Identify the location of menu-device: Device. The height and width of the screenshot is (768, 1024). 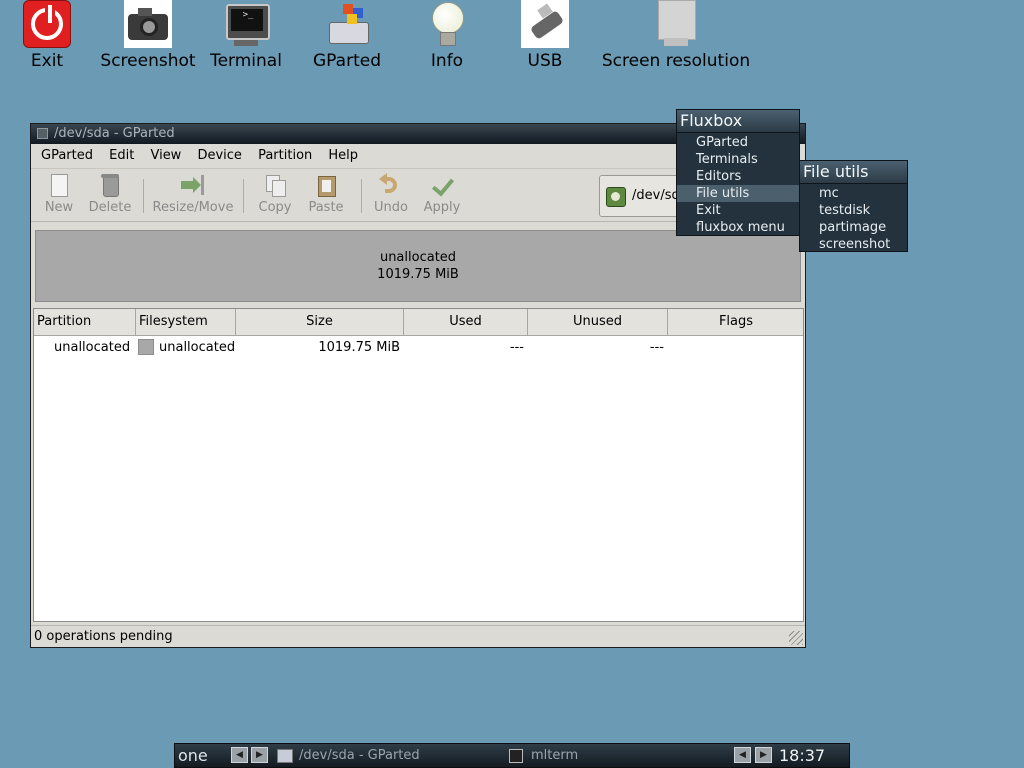
(219, 155).